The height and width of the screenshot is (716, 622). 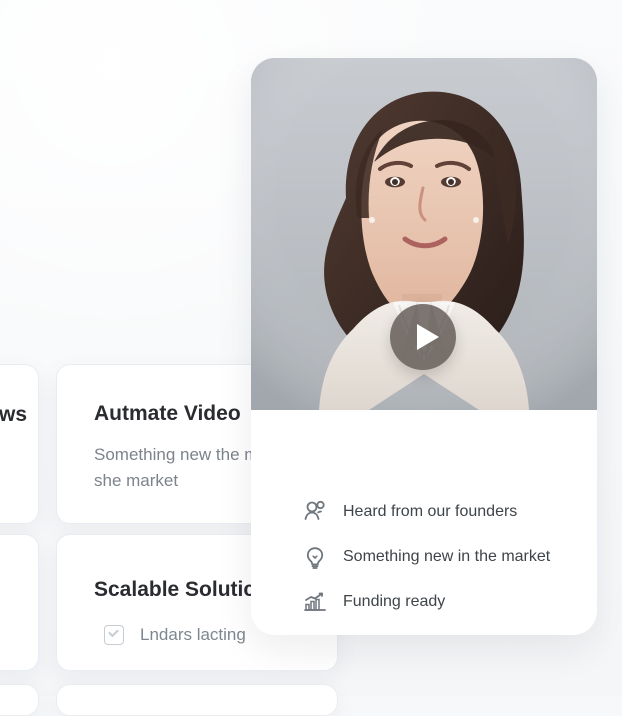 What do you see at coordinates (315, 557) in the screenshot?
I see `lightbulb-icon` at bounding box center [315, 557].